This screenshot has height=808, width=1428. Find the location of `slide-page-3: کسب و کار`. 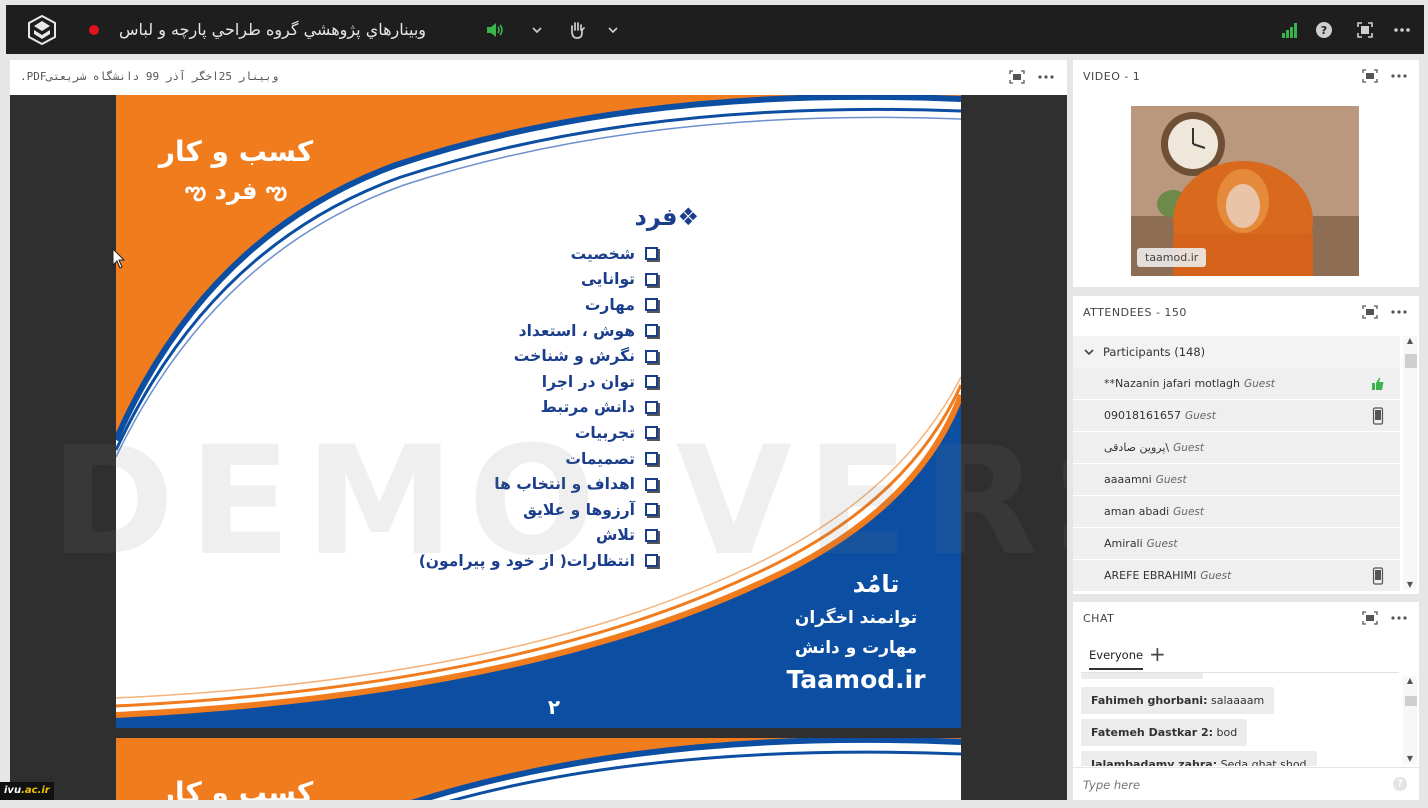

slide-page-3: کسب و کار is located at coordinates (538, 769).